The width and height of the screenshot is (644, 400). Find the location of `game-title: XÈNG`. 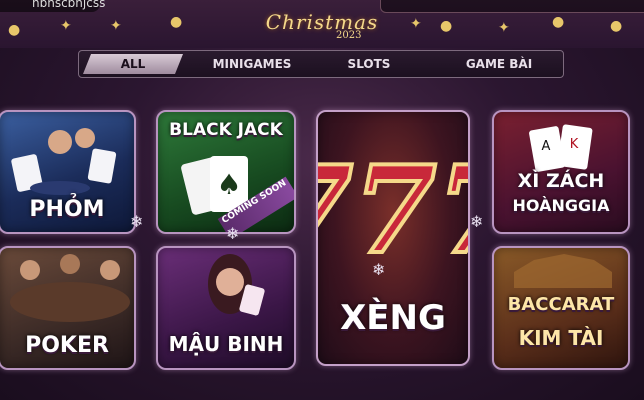

game-title: XÈNG is located at coordinates (393, 318).